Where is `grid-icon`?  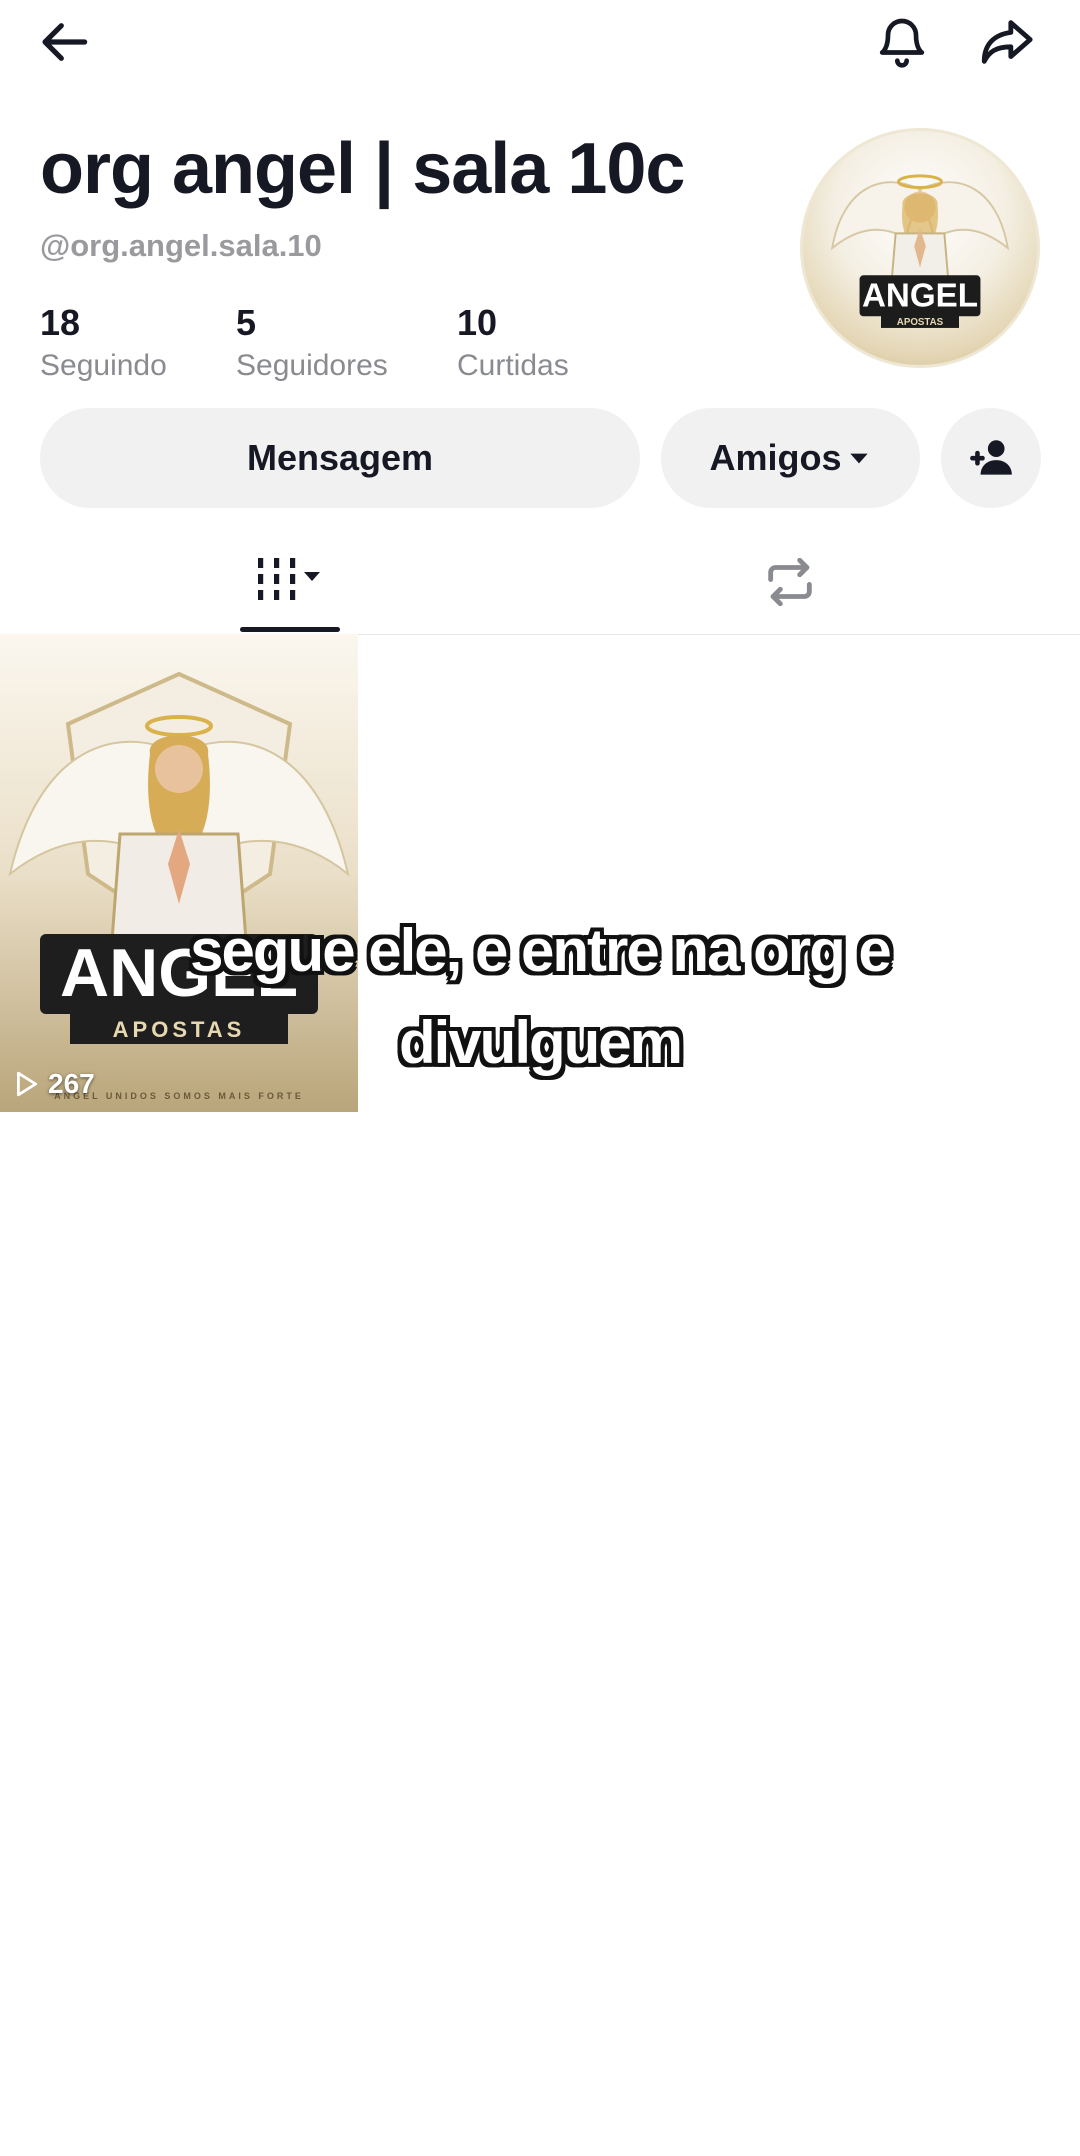 grid-icon is located at coordinates (289, 579).